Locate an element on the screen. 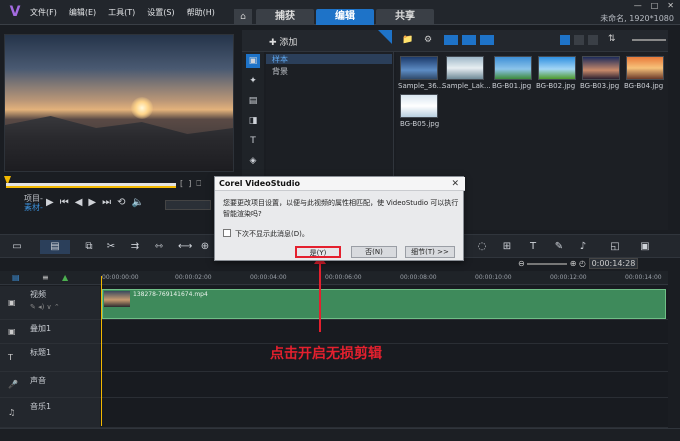  home-icon: ⌂ is located at coordinates (243, 17).